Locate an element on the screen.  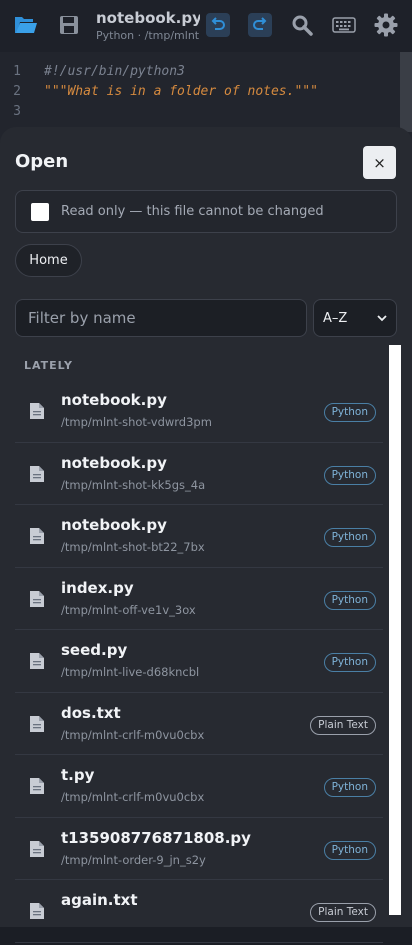
line-number: 3 is located at coordinates (17, 111).